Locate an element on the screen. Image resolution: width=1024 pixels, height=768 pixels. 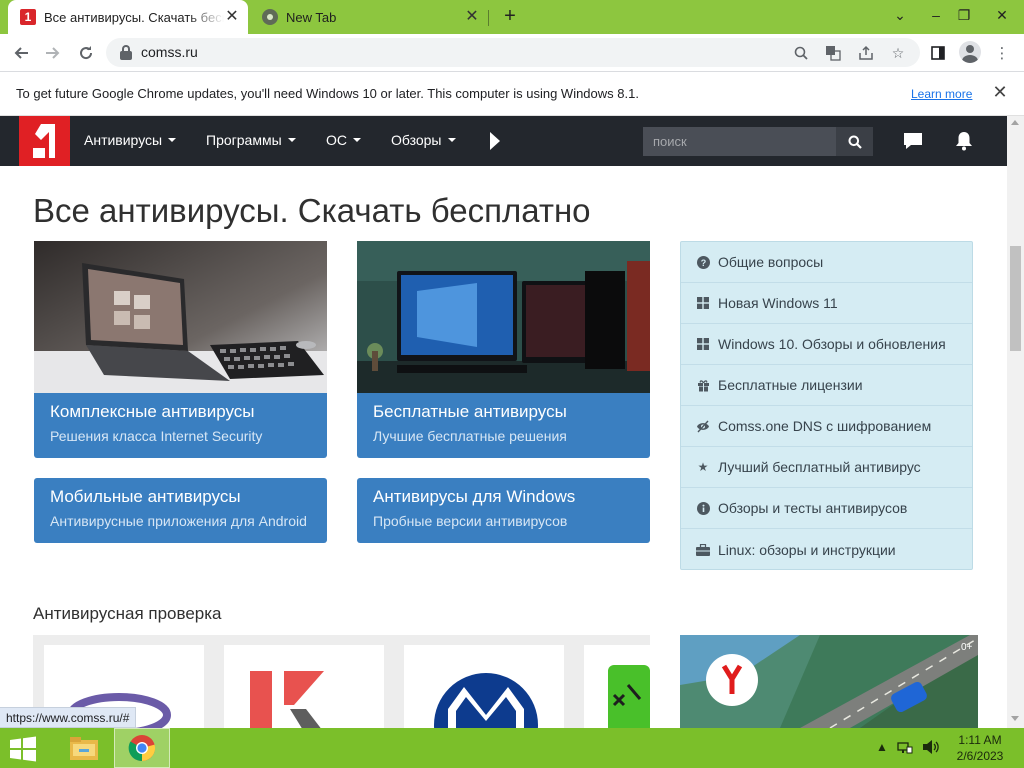
network-icon is located at coordinates (905, 748).